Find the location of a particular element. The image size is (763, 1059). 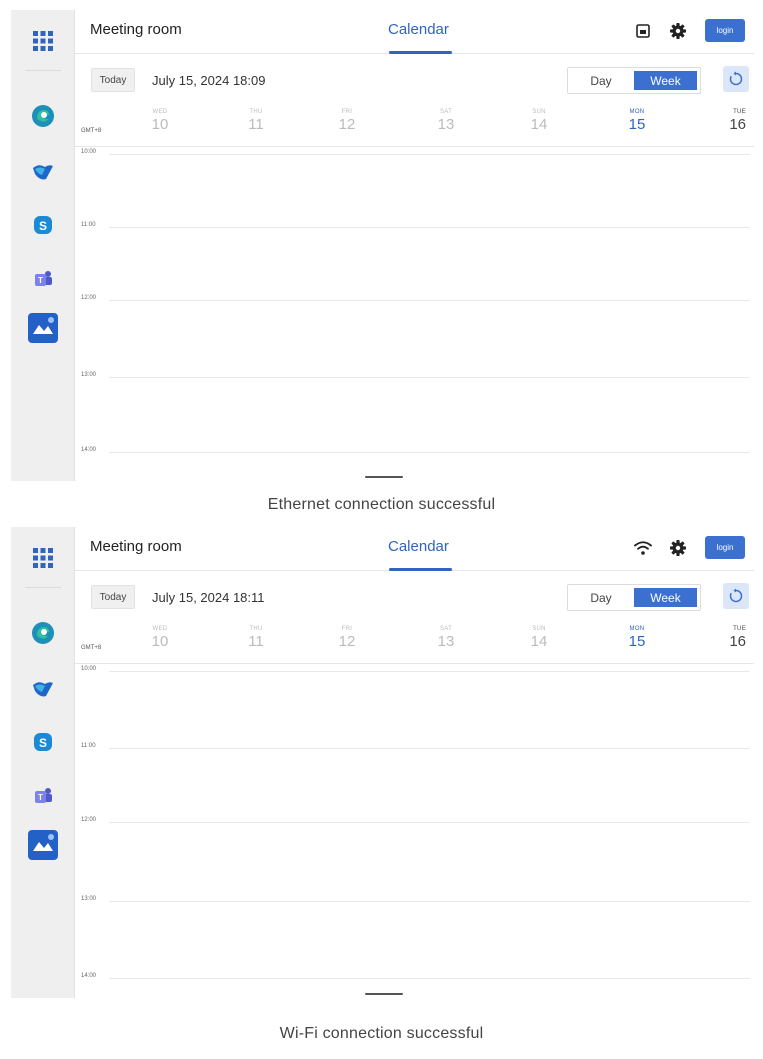

hour-row: 14:00 is located at coordinates (414, 450).